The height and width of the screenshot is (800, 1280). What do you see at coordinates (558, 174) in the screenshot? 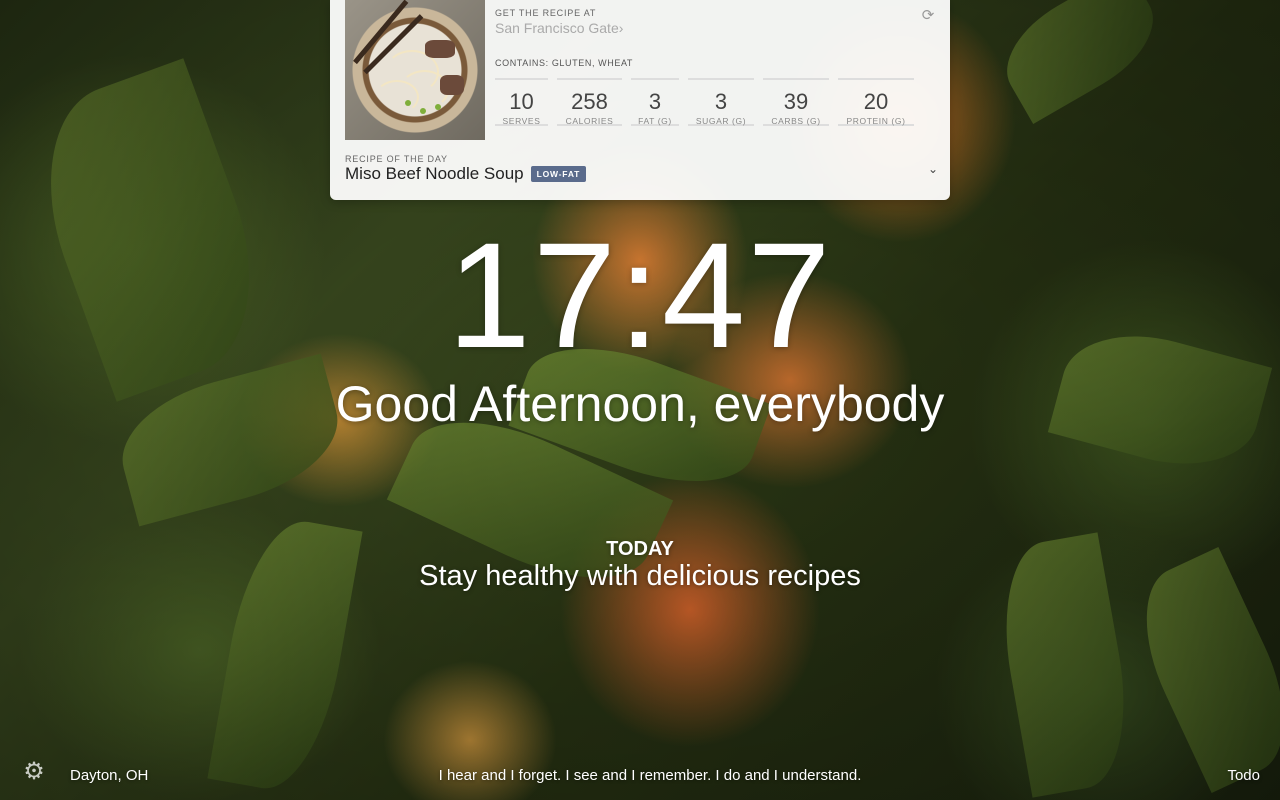
I see `diet-badge: LOW-FAT` at bounding box center [558, 174].